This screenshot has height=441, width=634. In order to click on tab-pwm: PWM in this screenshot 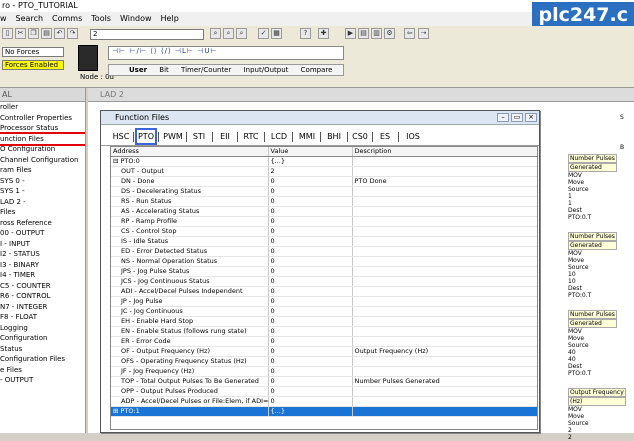, I will do `click(173, 137)`.